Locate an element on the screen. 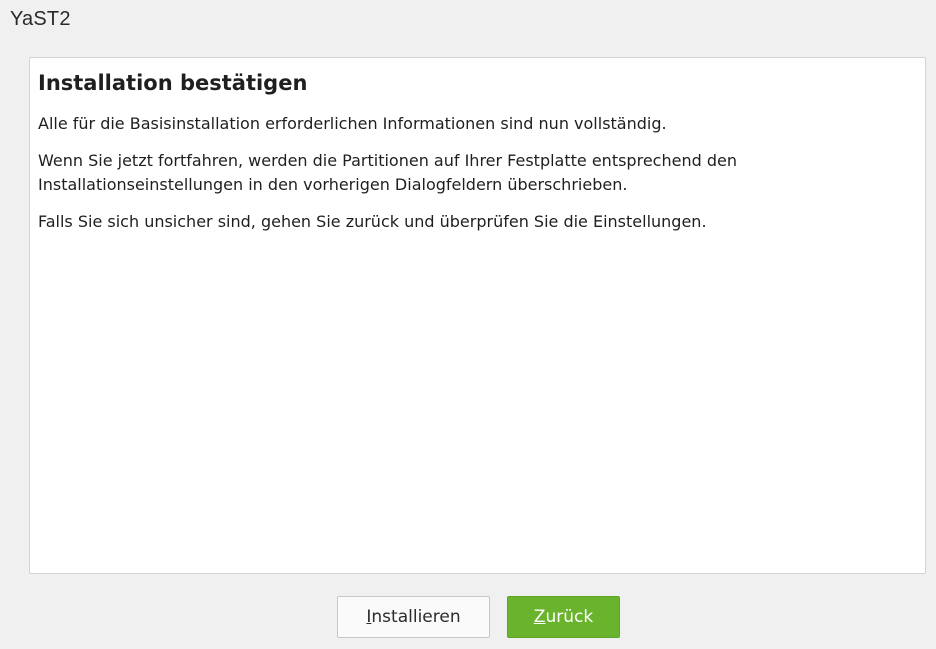  install-button: Installieren is located at coordinates (413, 617).